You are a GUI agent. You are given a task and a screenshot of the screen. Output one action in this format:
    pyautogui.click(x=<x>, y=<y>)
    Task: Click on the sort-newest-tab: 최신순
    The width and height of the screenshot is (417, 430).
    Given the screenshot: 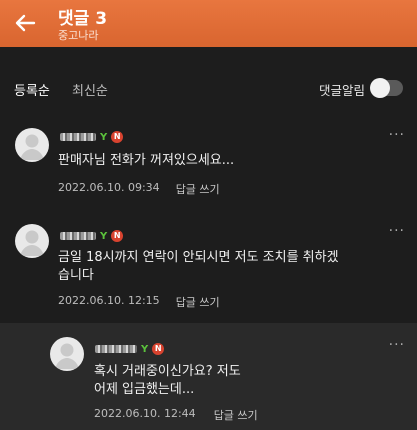 What is the action you would take?
    pyautogui.click(x=90, y=89)
    